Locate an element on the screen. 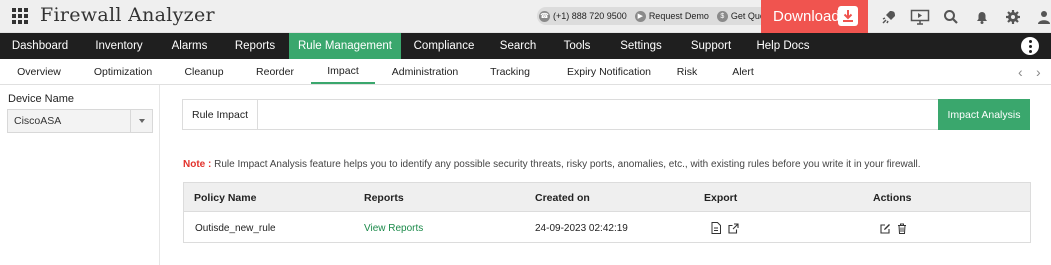  device-name-label: Device Name is located at coordinates (41, 99).